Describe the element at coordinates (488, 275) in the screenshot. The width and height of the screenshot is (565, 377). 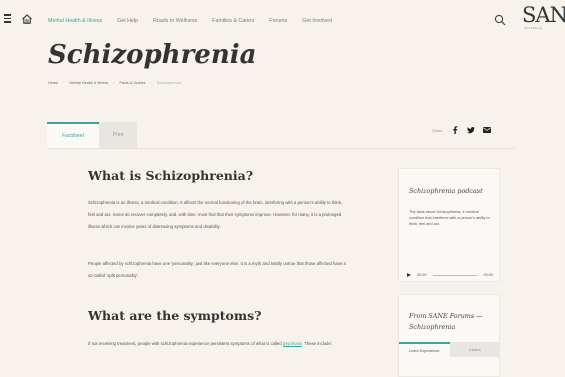
I see `time-duration: 00:00` at that location.